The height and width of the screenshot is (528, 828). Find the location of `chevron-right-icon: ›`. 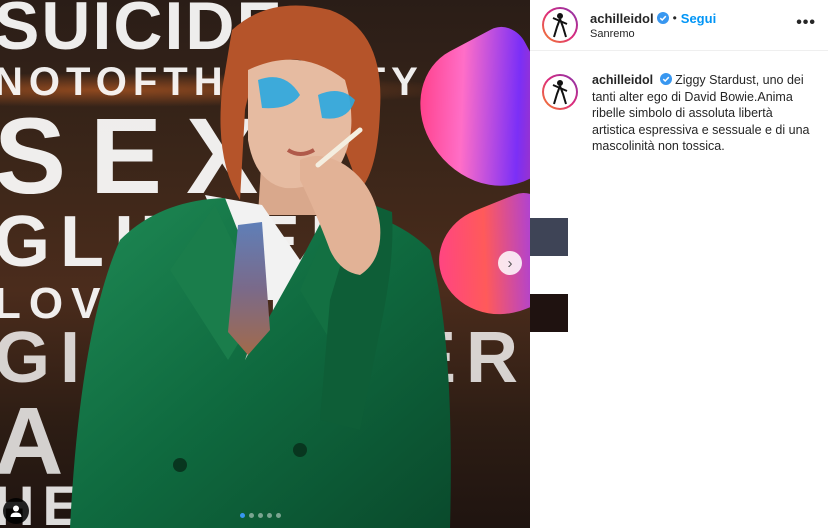

chevron-right-icon: › is located at coordinates (510, 263).